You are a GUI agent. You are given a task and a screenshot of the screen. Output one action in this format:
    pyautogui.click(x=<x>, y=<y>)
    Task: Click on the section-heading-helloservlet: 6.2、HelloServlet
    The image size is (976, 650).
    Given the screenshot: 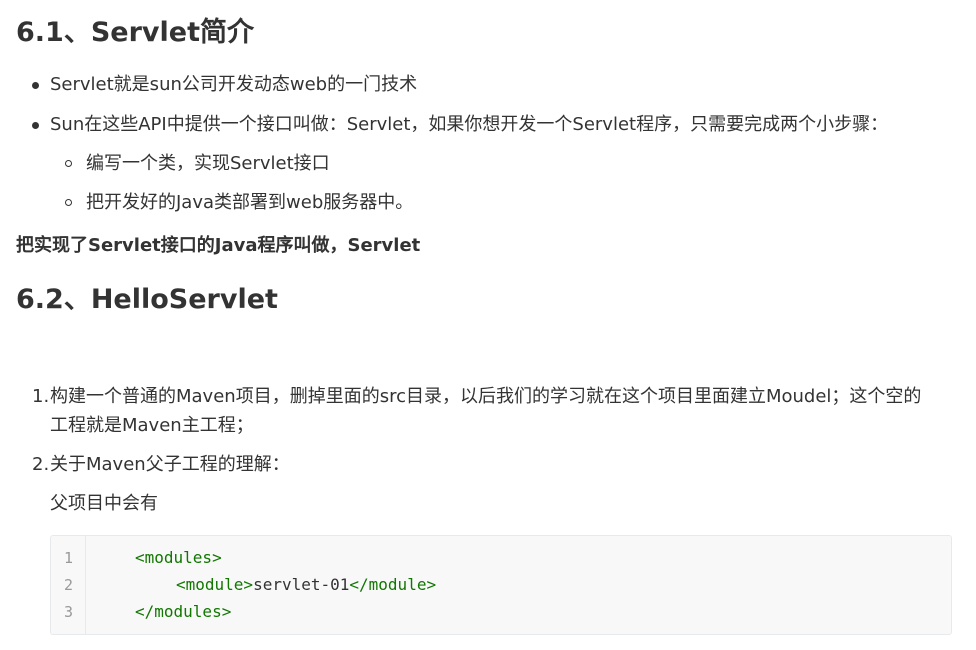 What is the action you would take?
    pyautogui.click(x=147, y=299)
    